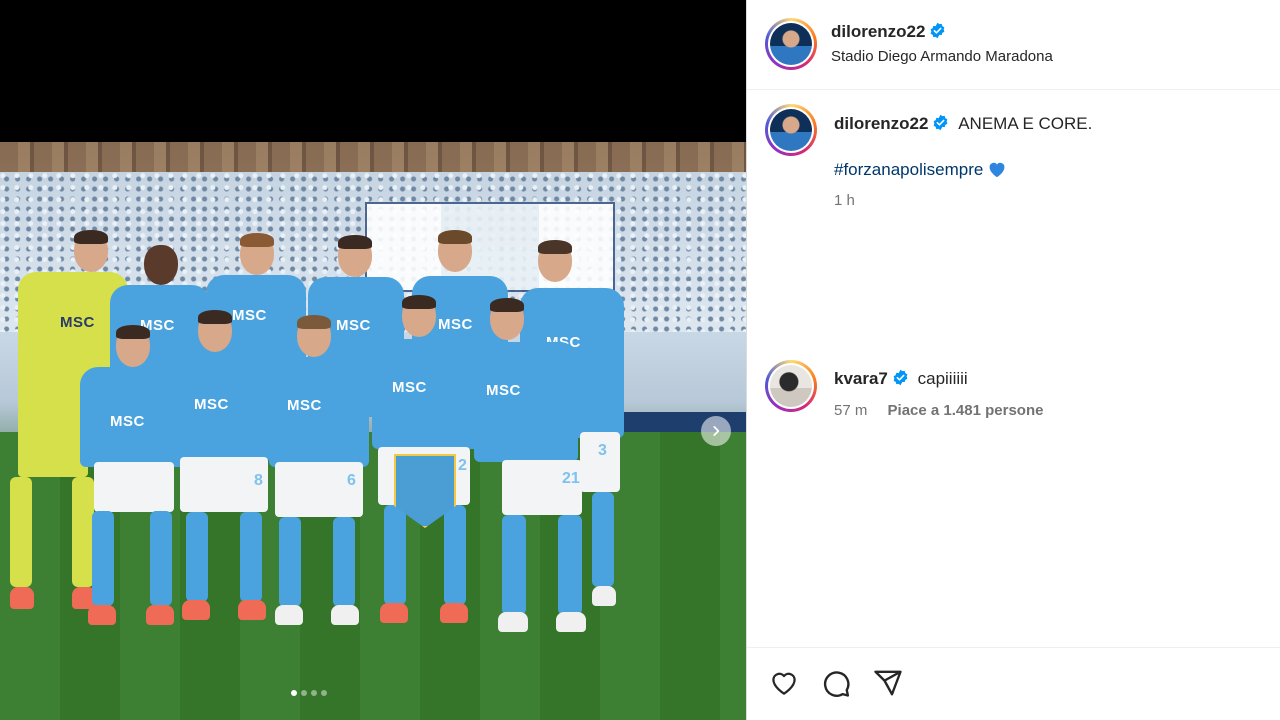  I want to click on blue-heart-icon, so click(997, 170).